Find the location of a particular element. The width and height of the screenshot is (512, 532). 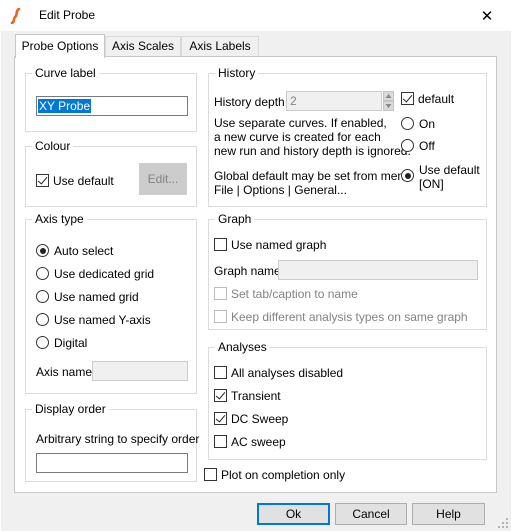

axis-name-label: Axis name is located at coordinates (64, 372).